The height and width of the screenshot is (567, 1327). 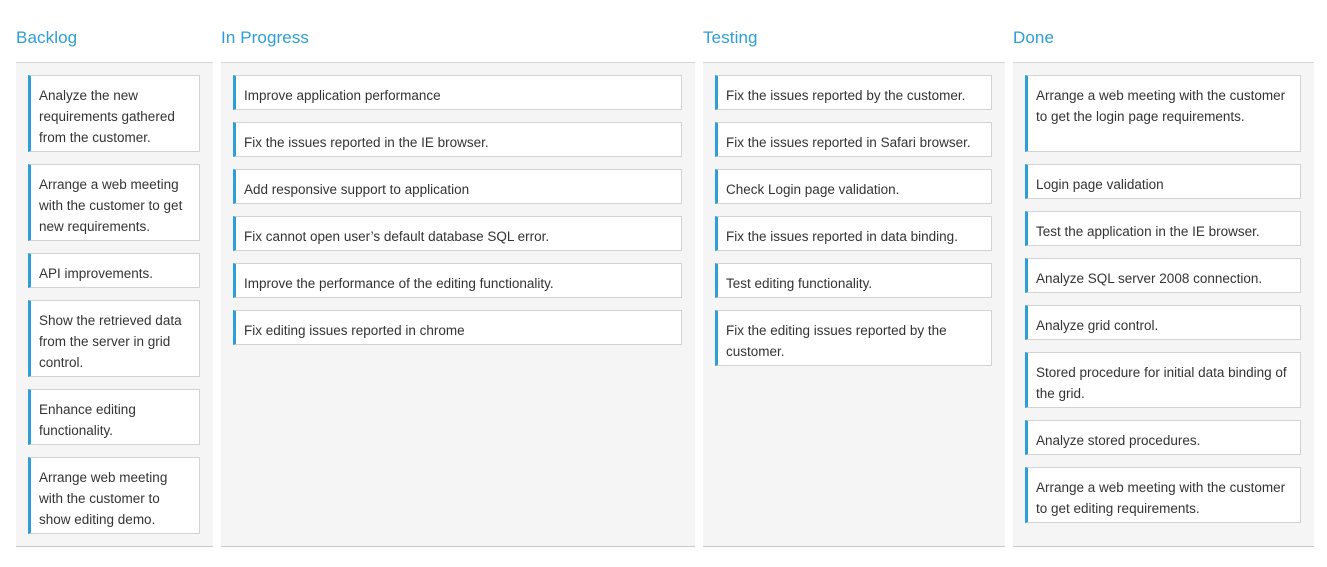 I want to click on card: Test editing functionality., so click(x=853, y=280).